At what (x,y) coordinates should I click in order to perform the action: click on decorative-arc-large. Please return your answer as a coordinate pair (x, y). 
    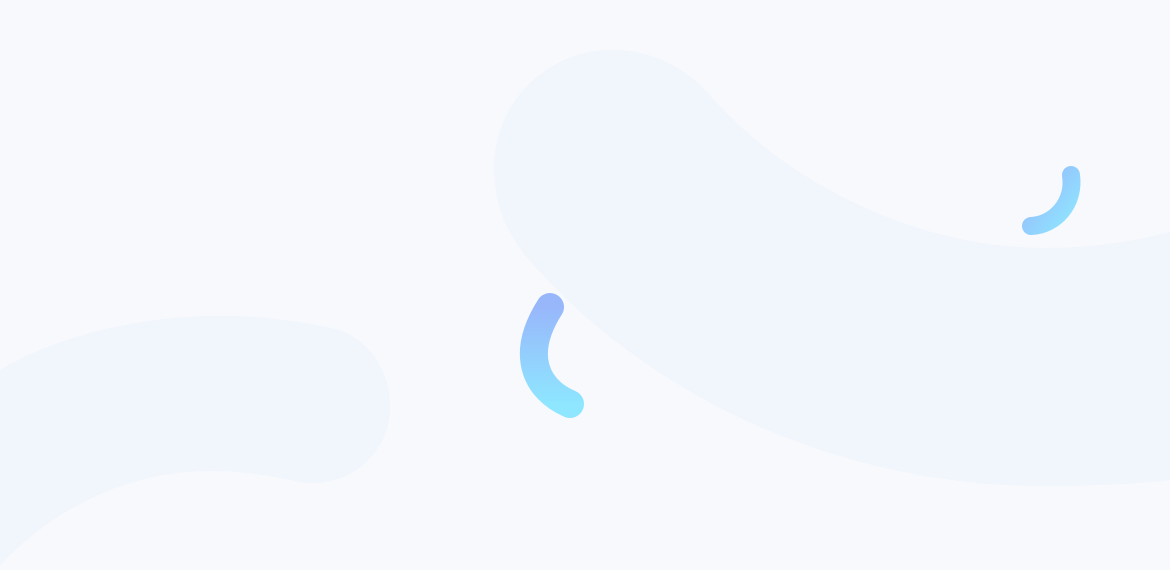
    Looking at the image, I should click on (552, 355).